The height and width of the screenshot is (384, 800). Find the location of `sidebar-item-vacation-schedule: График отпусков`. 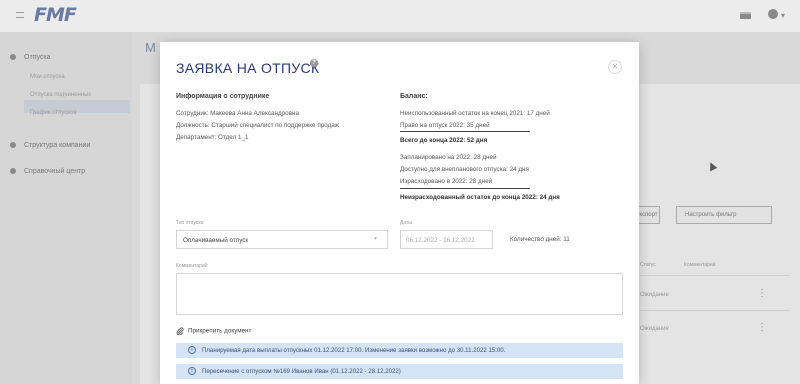

sidebar-item-vacation-schedule: График отпусков is located at coordinates (53, 113).